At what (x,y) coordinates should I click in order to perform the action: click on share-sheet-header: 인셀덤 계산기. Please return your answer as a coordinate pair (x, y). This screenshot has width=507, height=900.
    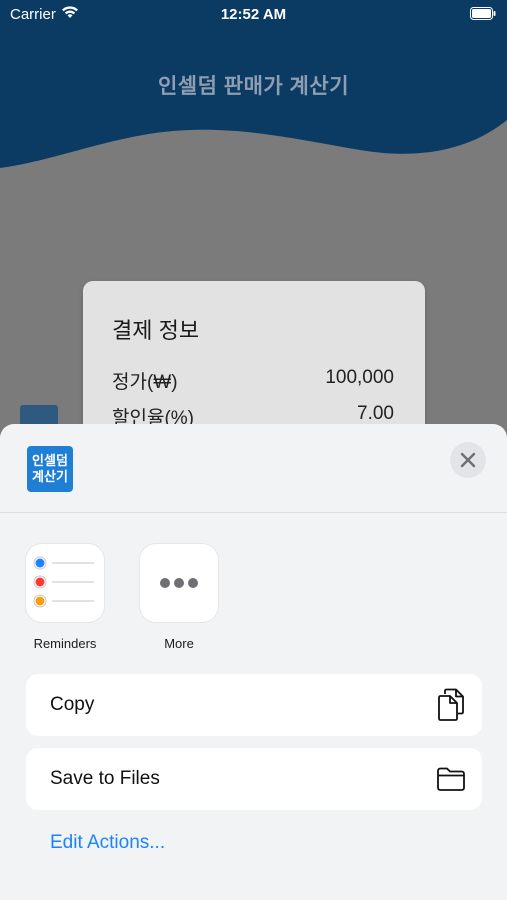
    Looking at the image, I should click on (253, 468).